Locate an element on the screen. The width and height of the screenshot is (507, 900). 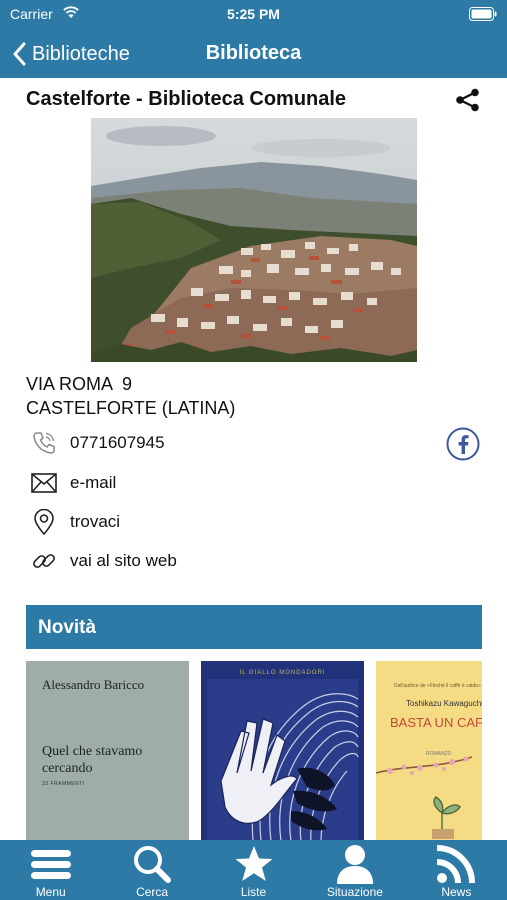
menu-icon is located at coordinates (51, 864).